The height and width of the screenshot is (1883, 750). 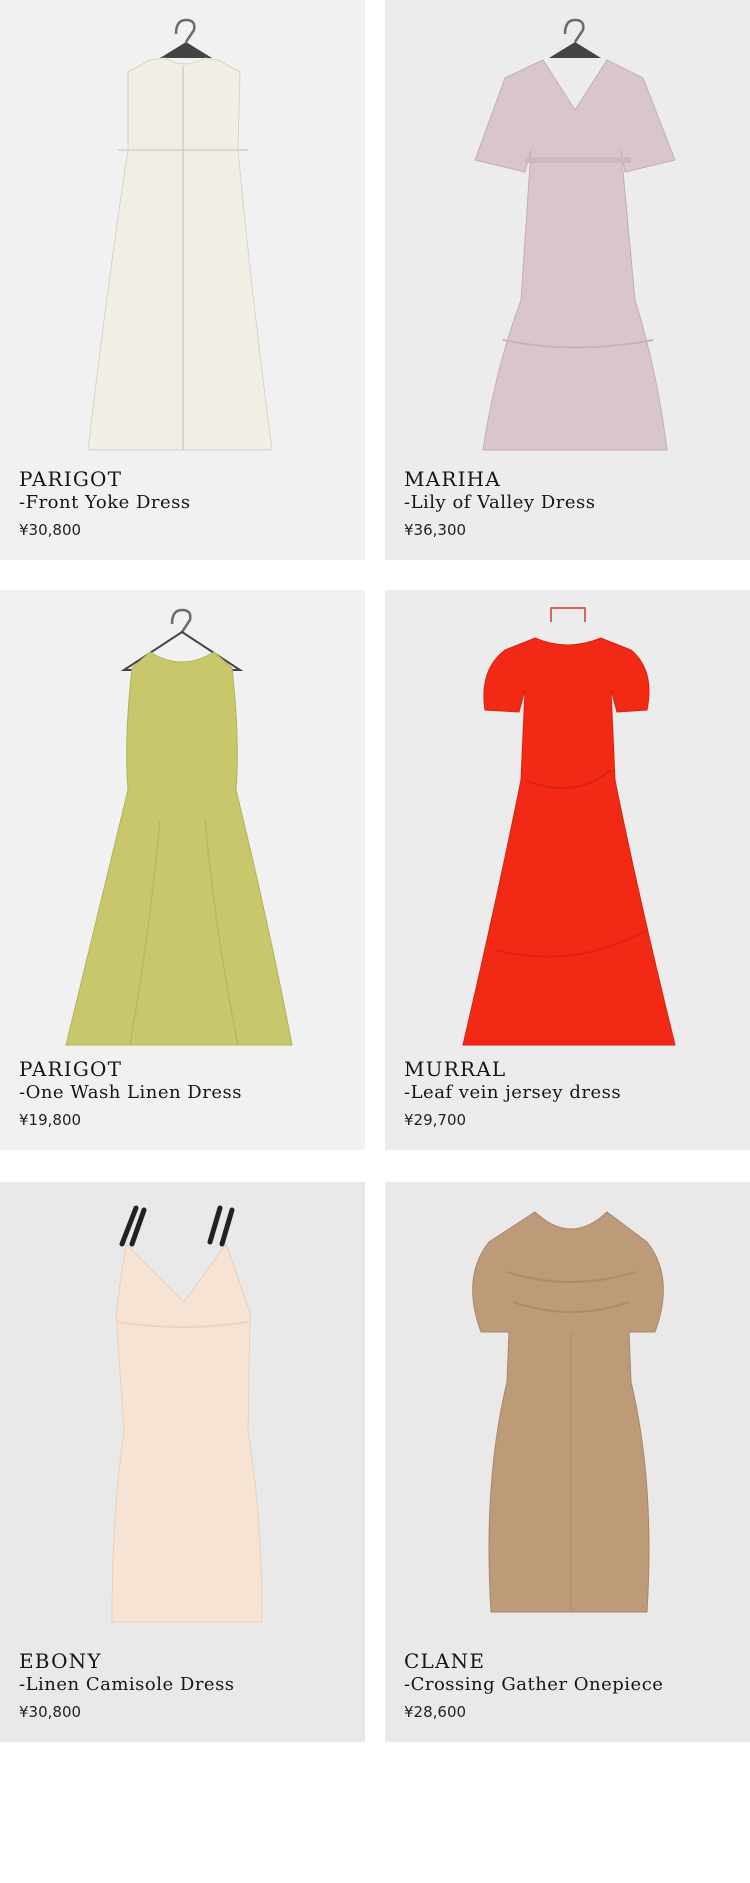 I want to click on product-card: MURRAL -Leaf vein jersey dress ¥29,700, so click(x=567, y=870).